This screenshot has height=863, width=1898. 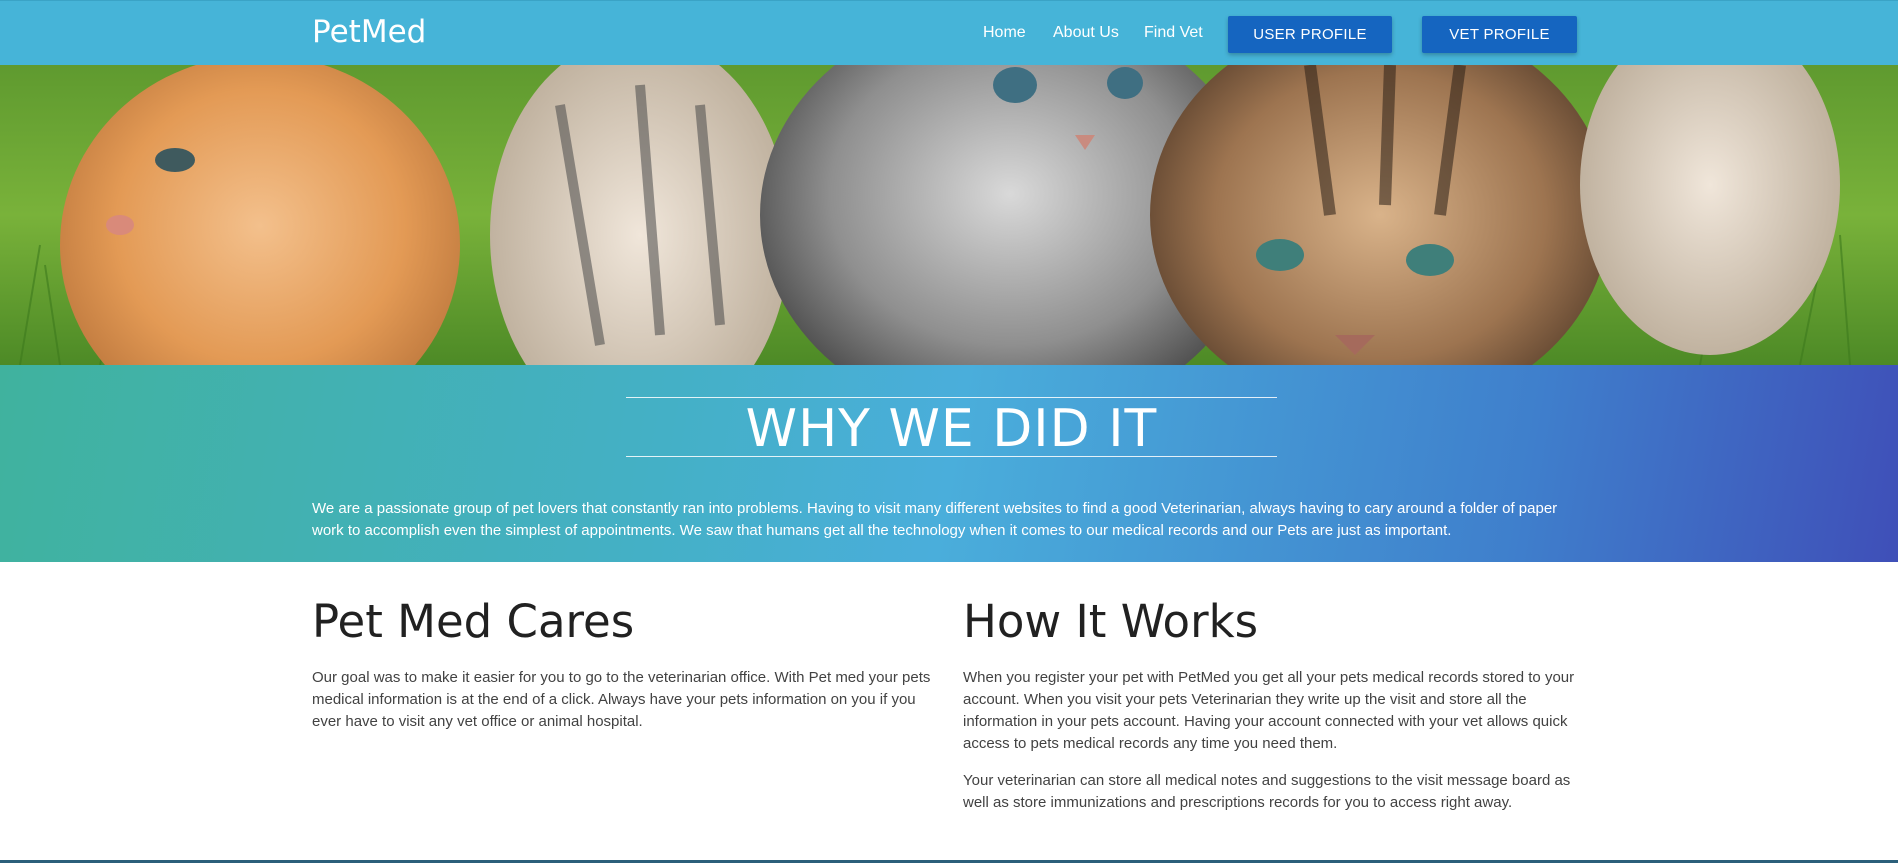 I want to click on brand-logo: PetMed, so click(x=369, y=32).